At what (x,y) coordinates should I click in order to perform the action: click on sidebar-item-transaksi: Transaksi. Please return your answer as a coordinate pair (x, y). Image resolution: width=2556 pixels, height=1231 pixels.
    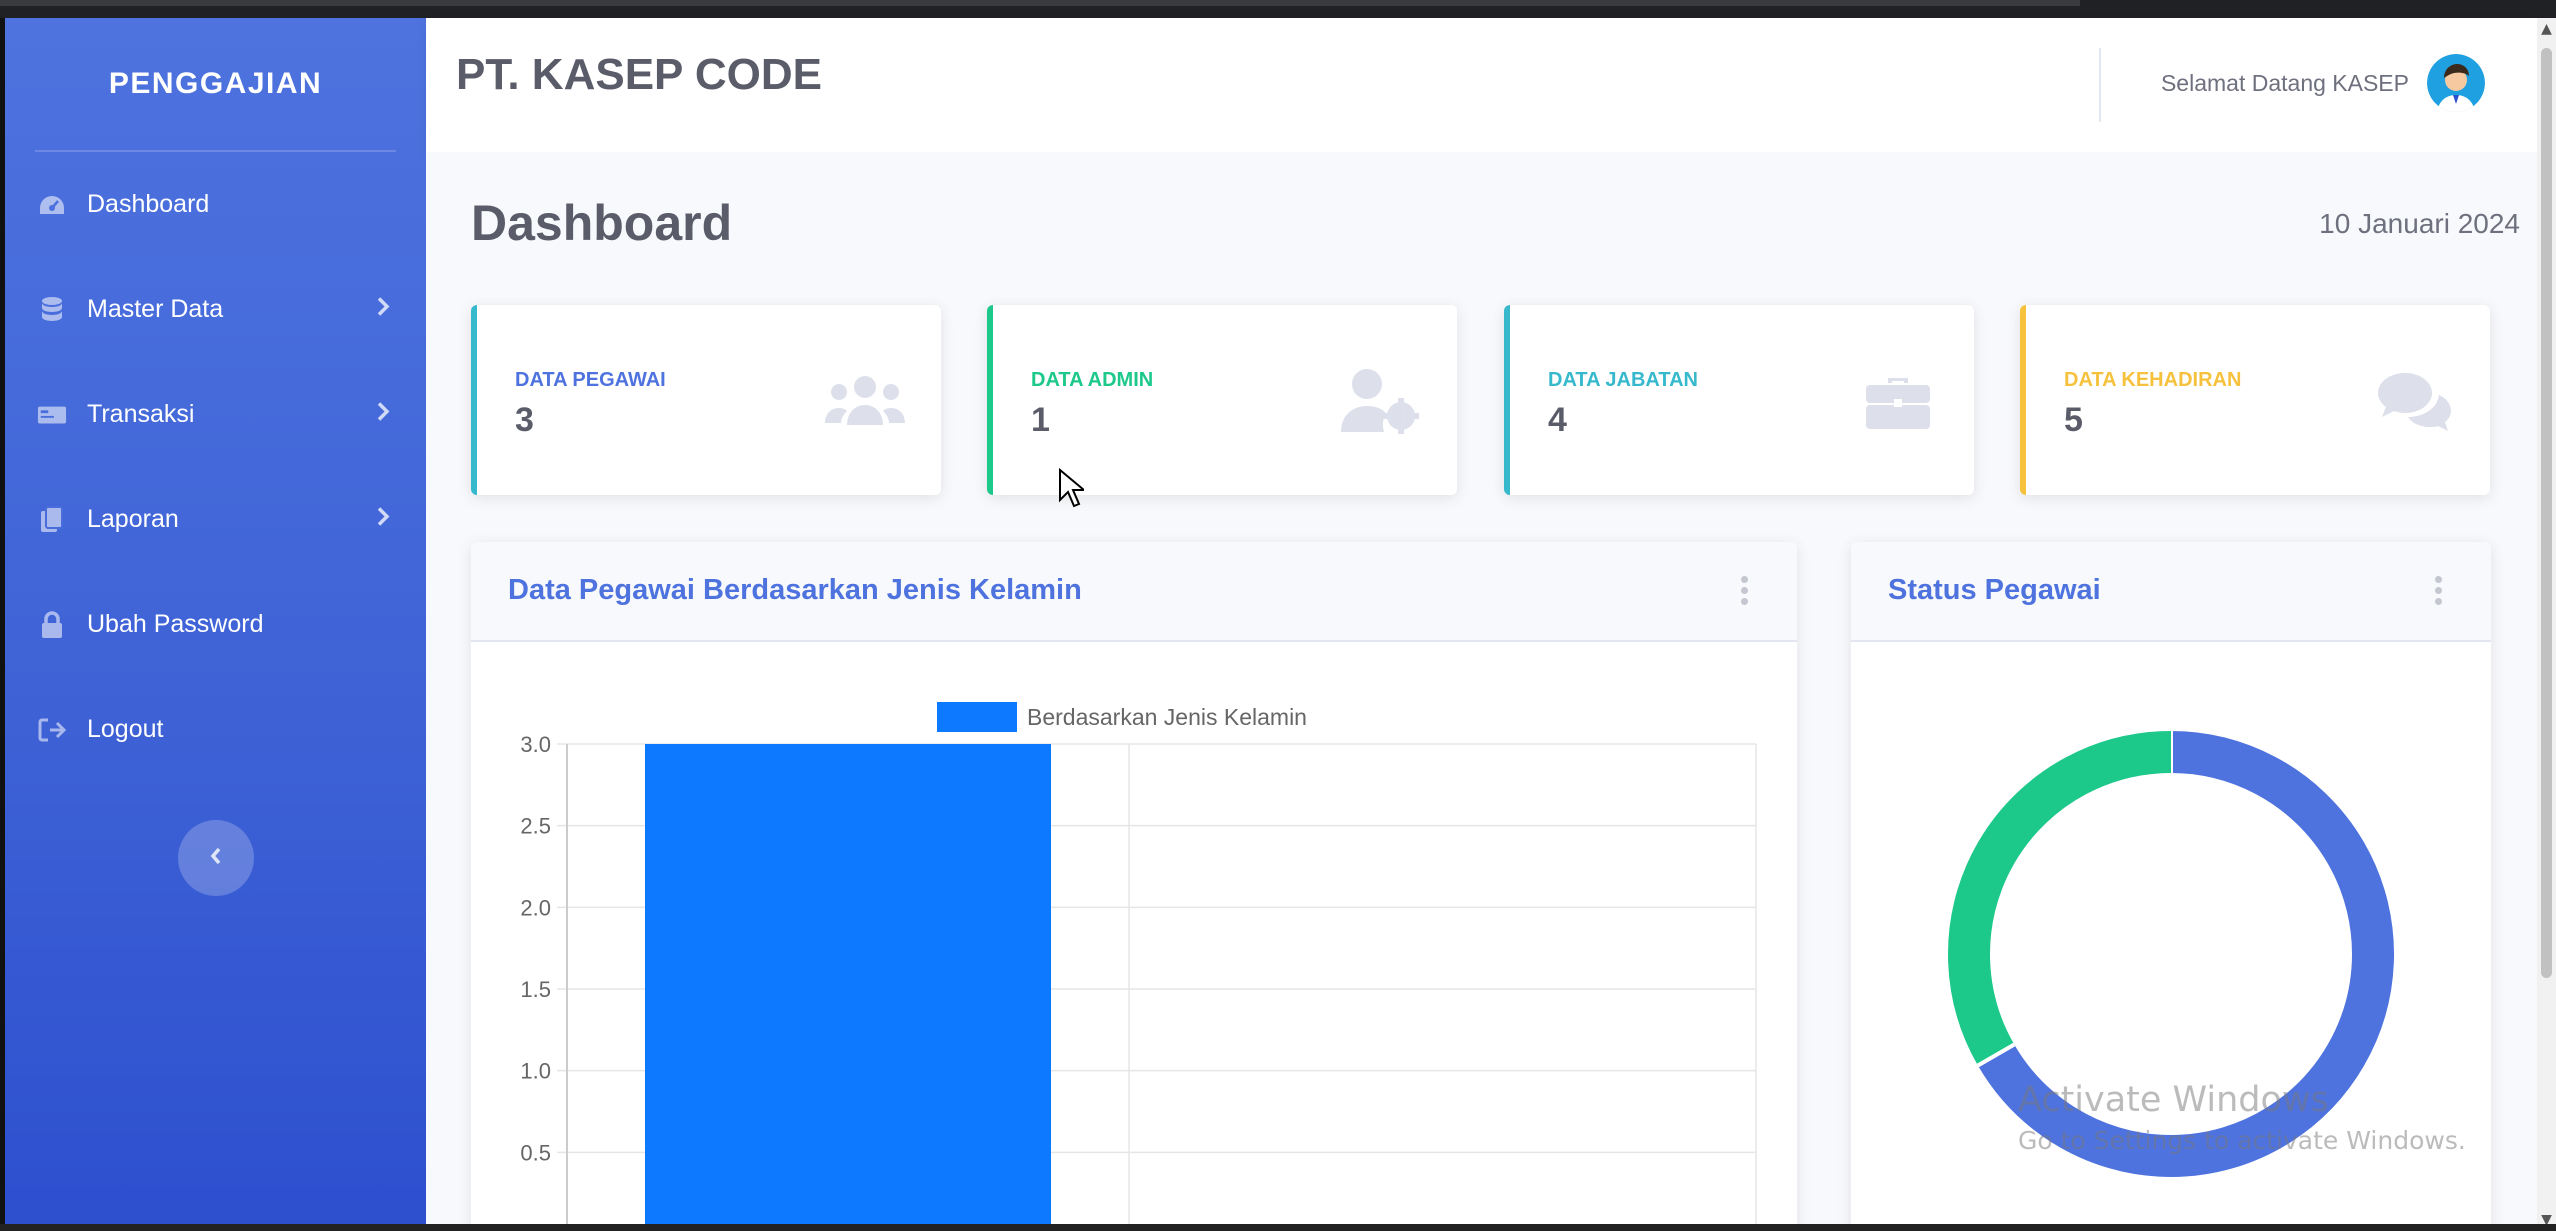
    Looking at the image, I should click on (215, 414).